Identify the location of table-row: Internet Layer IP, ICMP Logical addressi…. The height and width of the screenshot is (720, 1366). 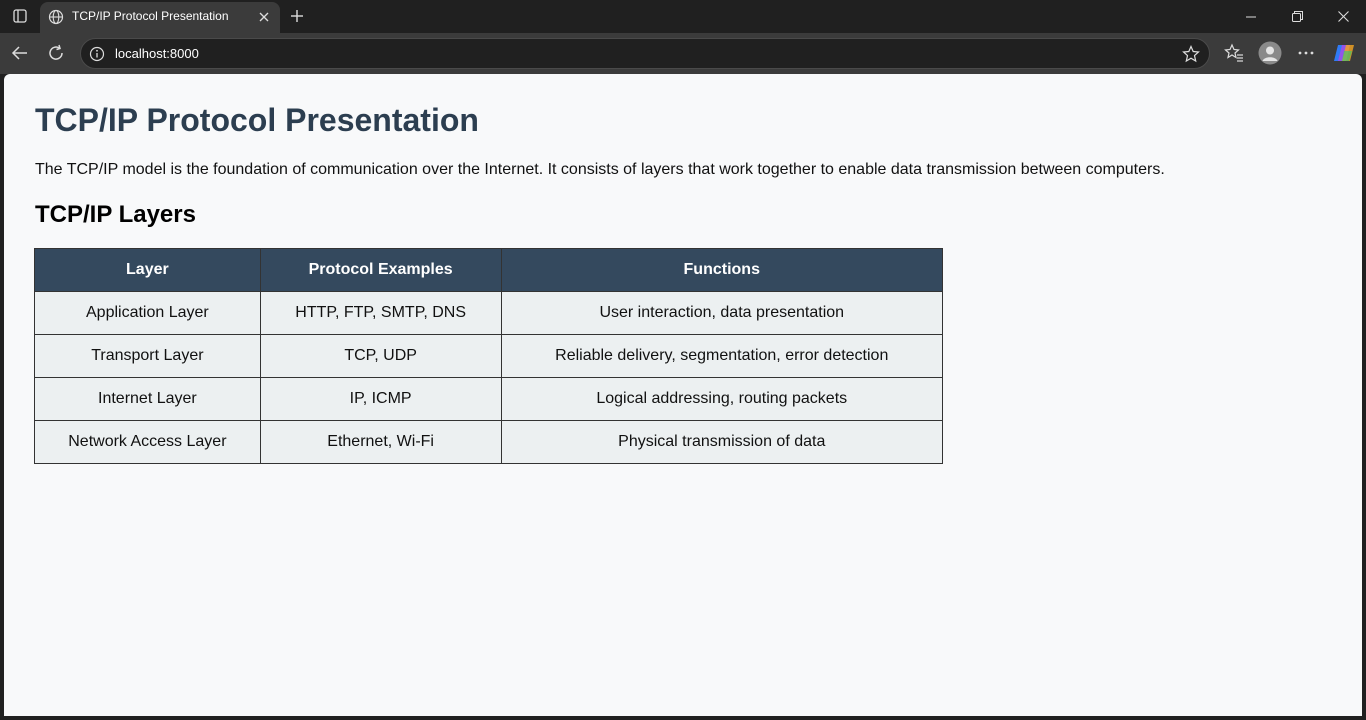
(488, 399).